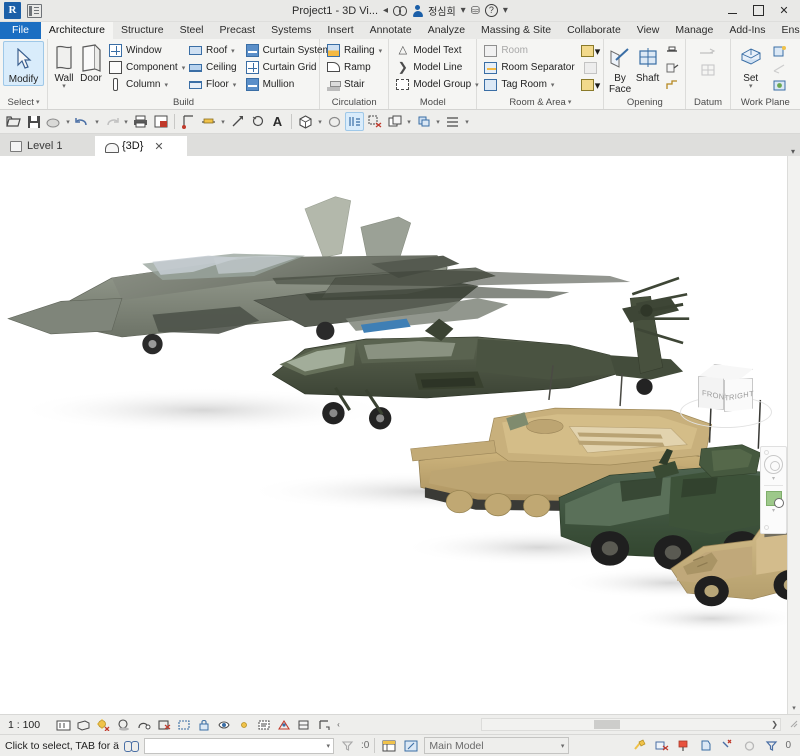 The width and height of the screenshot is (800, 756). Describe the element at coordinates (53, 121) in the screenshot. I see `save-as-cloud-icon` at that location.